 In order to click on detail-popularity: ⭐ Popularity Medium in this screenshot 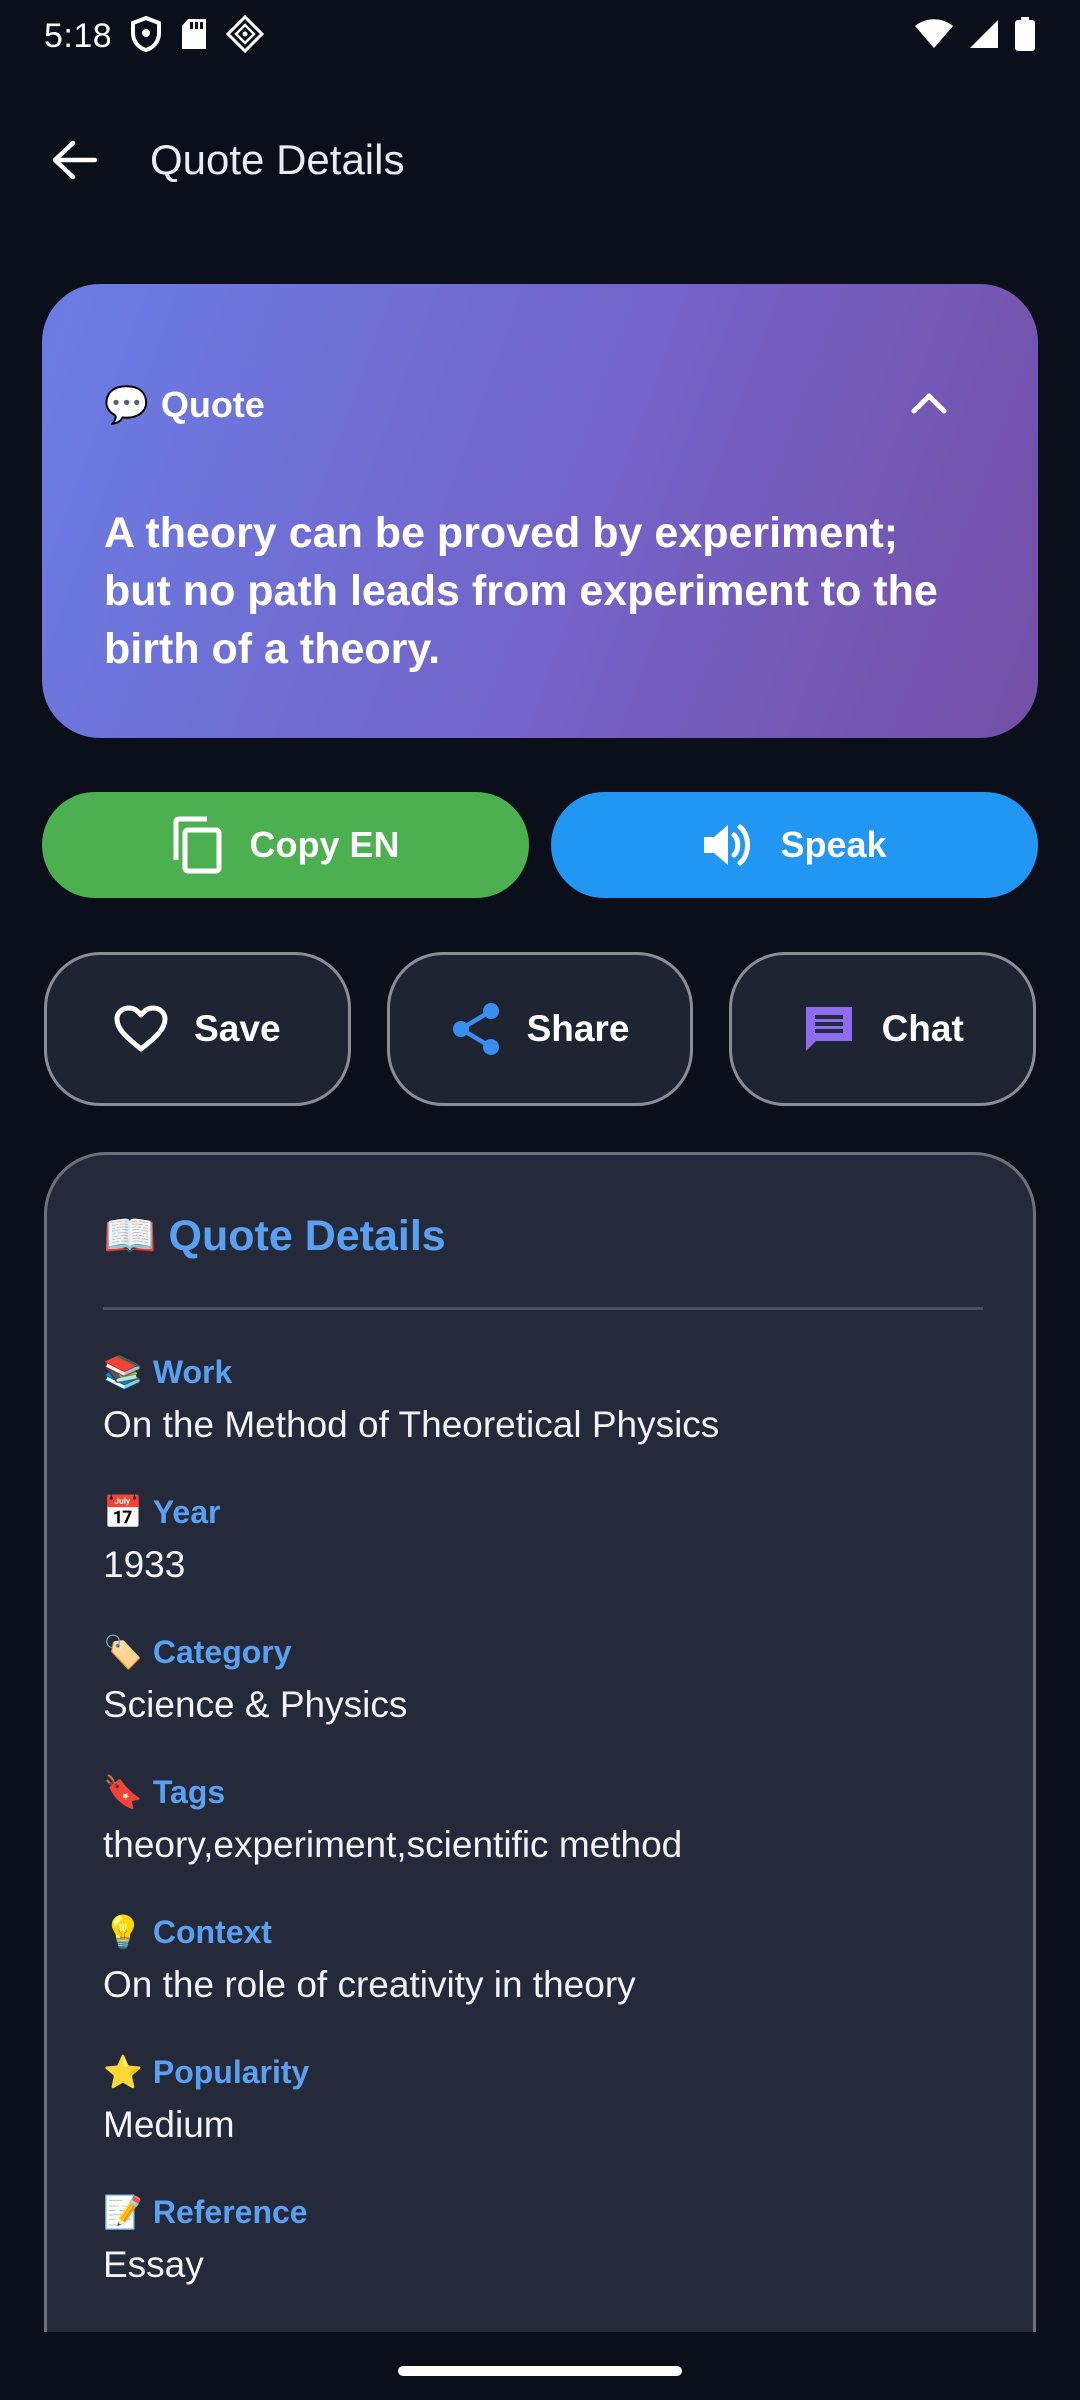, I will do `click(540, 2118)`.